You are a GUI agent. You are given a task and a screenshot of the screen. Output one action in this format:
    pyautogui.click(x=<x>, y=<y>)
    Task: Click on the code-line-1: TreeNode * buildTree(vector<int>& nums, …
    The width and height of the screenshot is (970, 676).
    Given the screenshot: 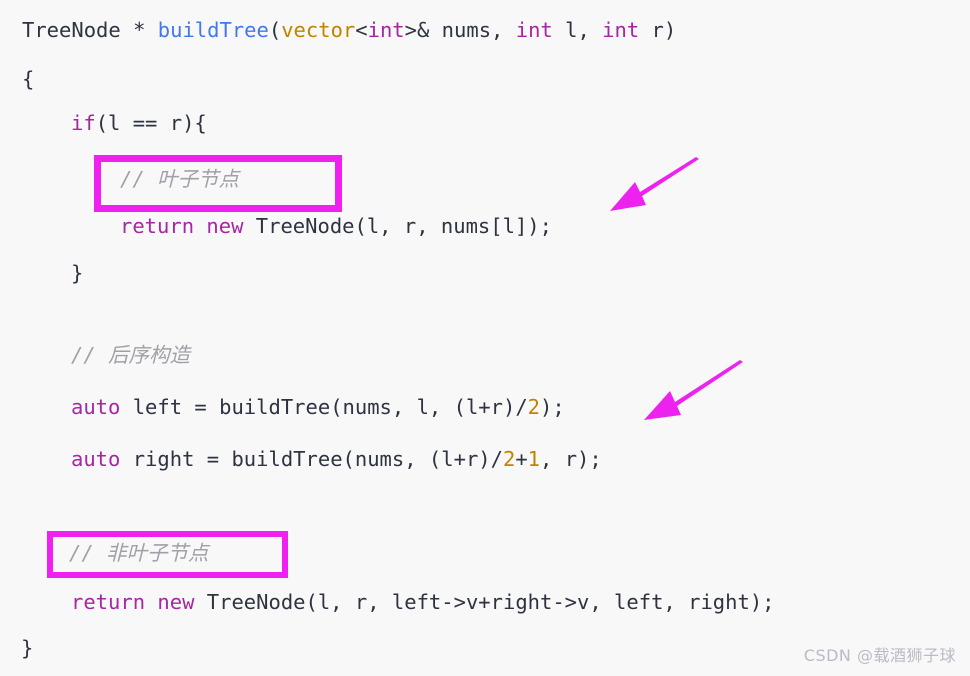 What is the action you would take?
    pyautogui.click(x=349, y=30)
    